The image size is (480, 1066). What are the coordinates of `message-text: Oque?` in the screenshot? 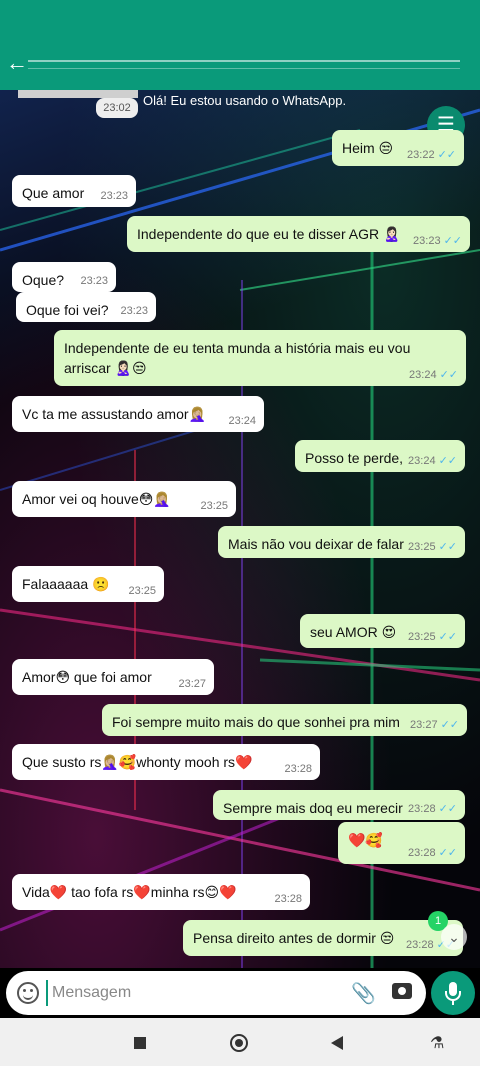 It's located at (43, 280).